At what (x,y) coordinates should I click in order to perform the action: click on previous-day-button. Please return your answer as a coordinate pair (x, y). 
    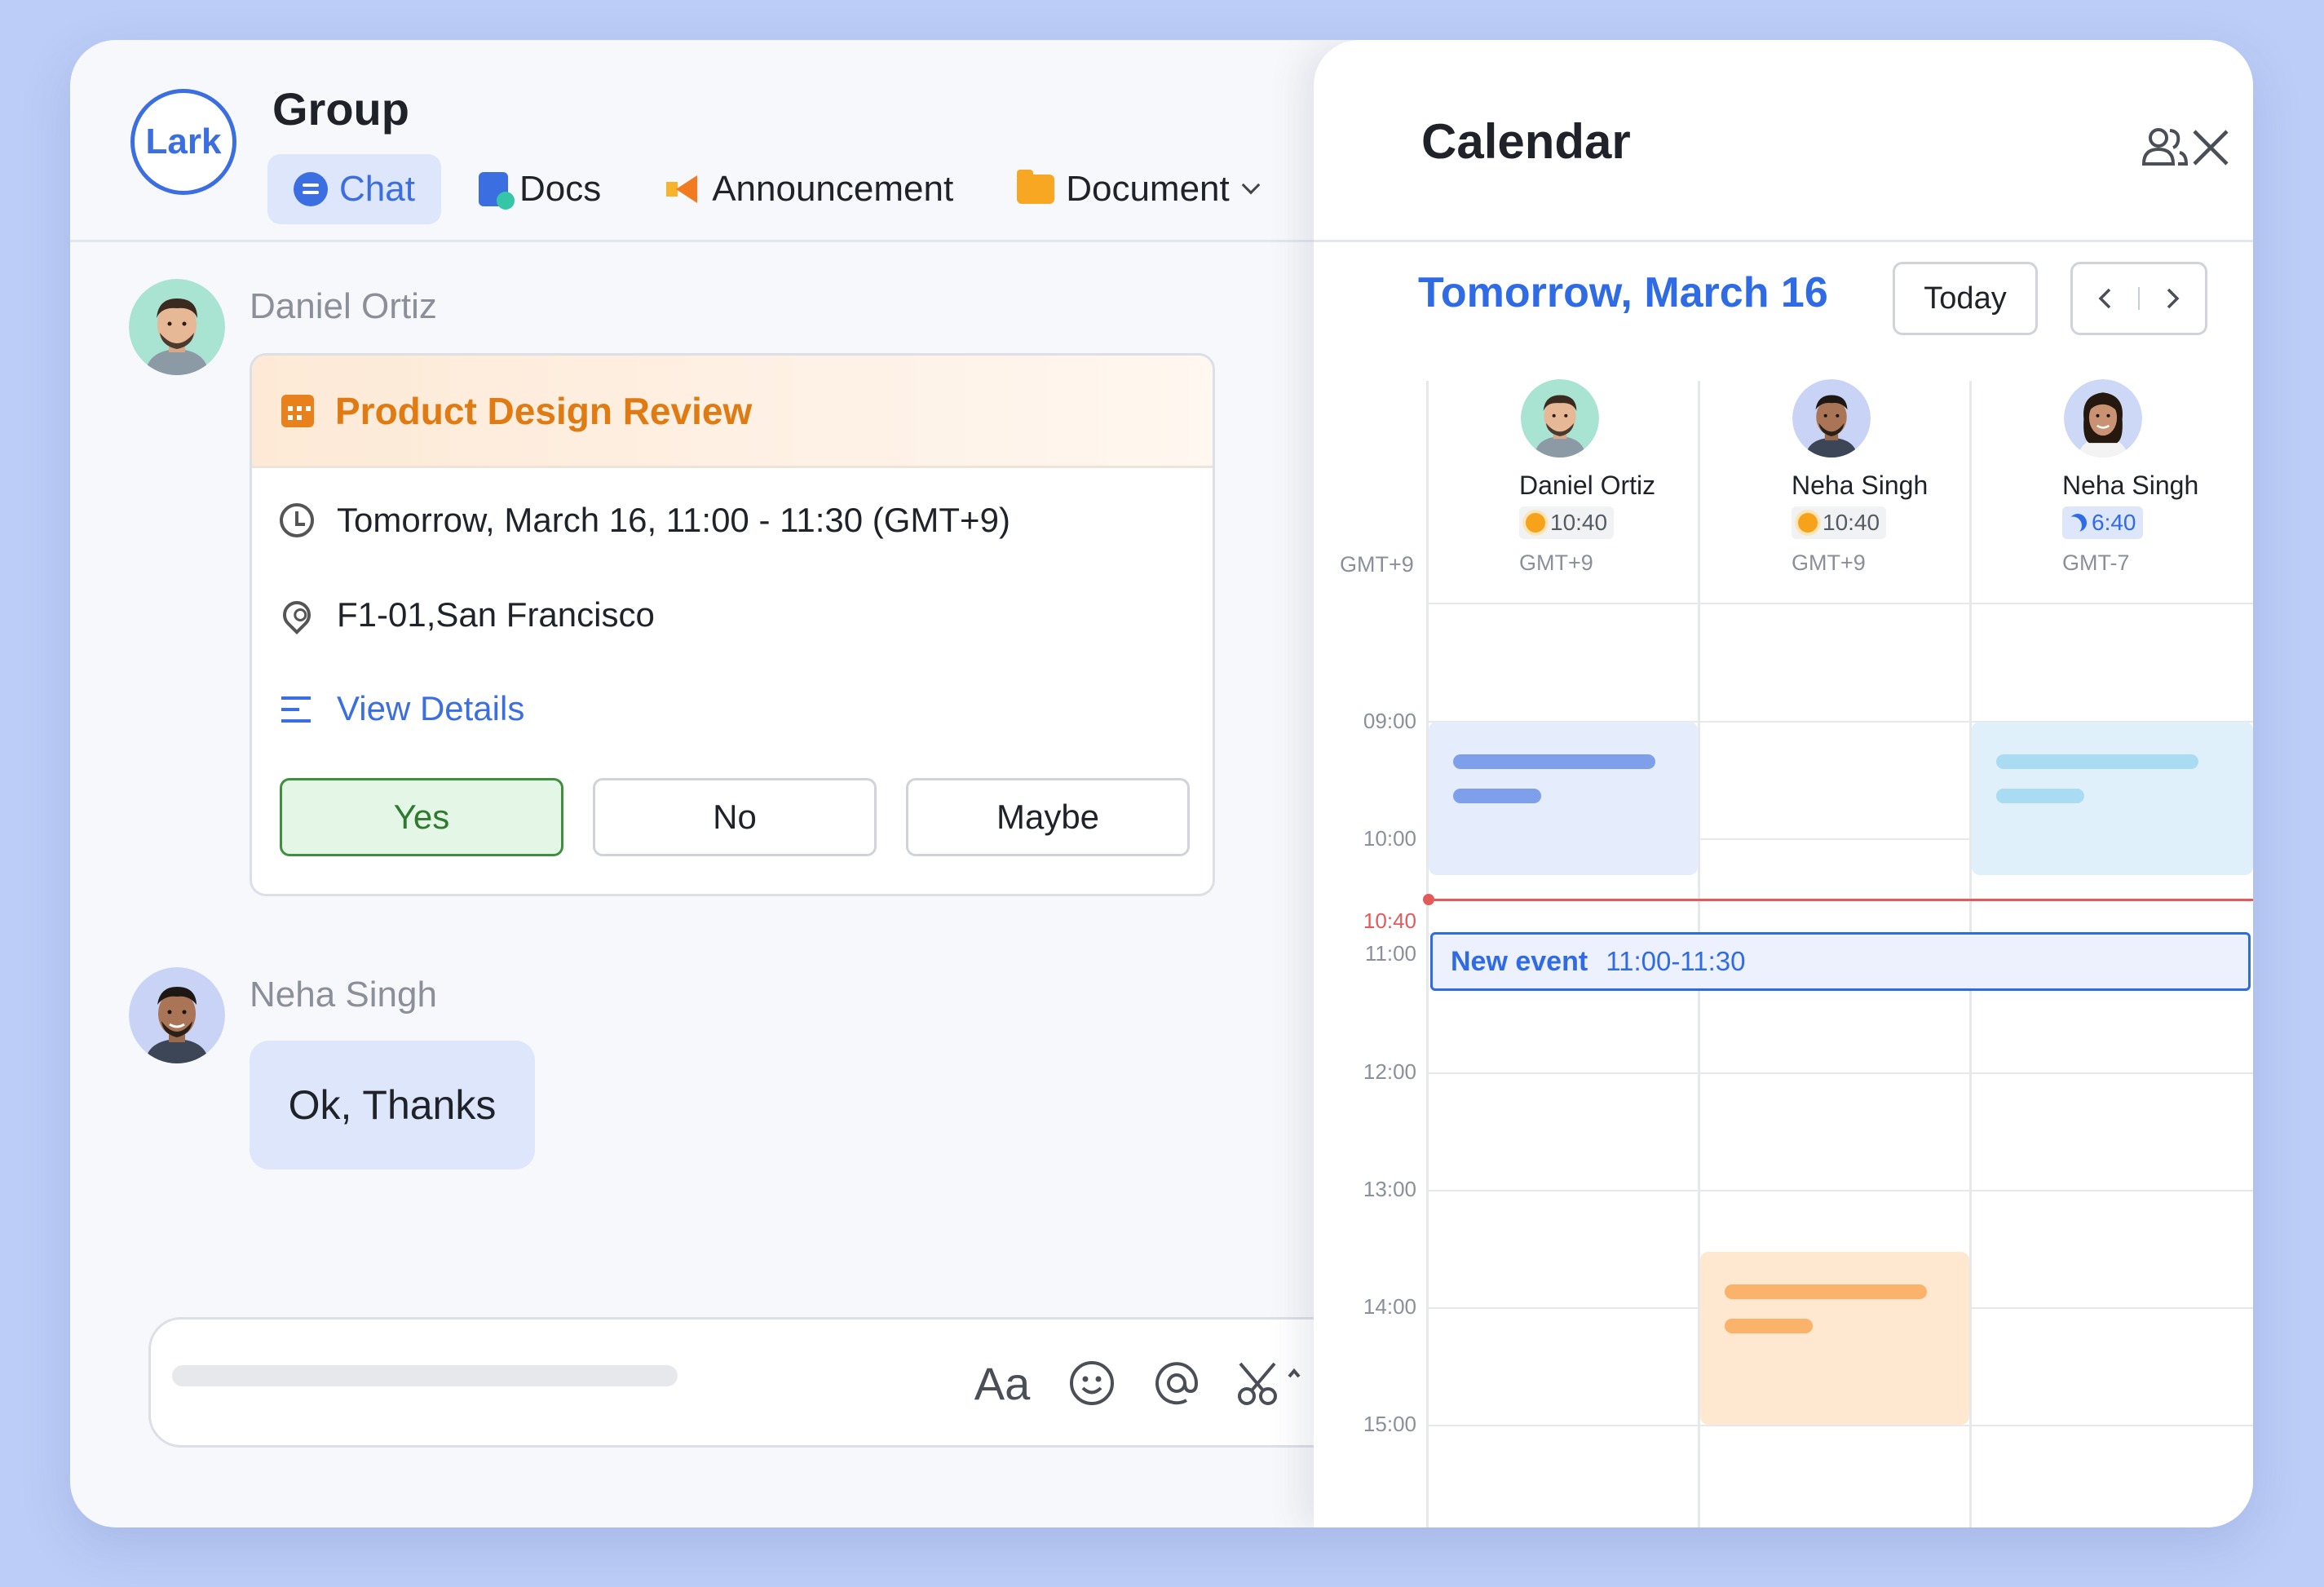
    Looking at the image, I should click on (2105, 298).